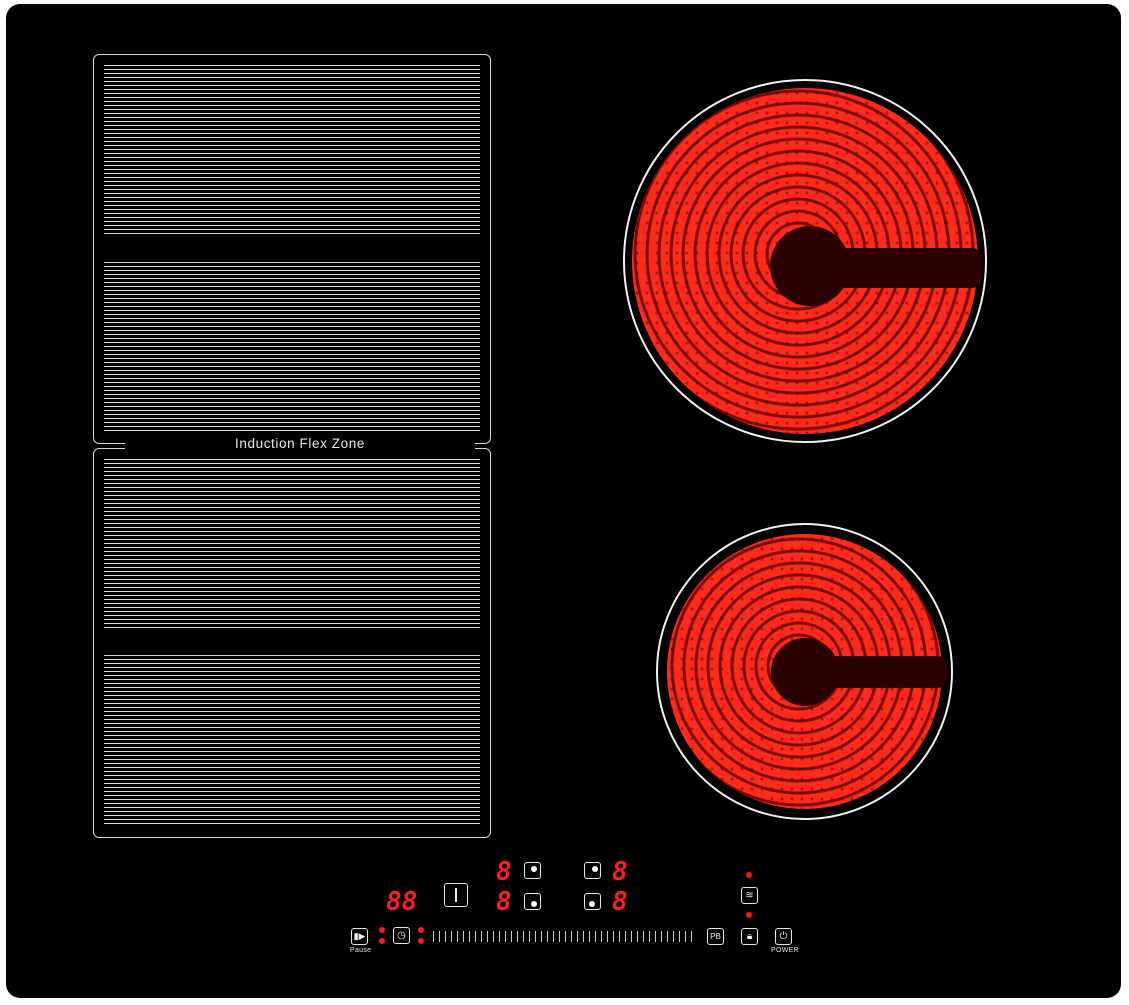 The width and height of the screenshot is (1129, 1005). I want to click on timer-button: ◷, so click(401, 935).